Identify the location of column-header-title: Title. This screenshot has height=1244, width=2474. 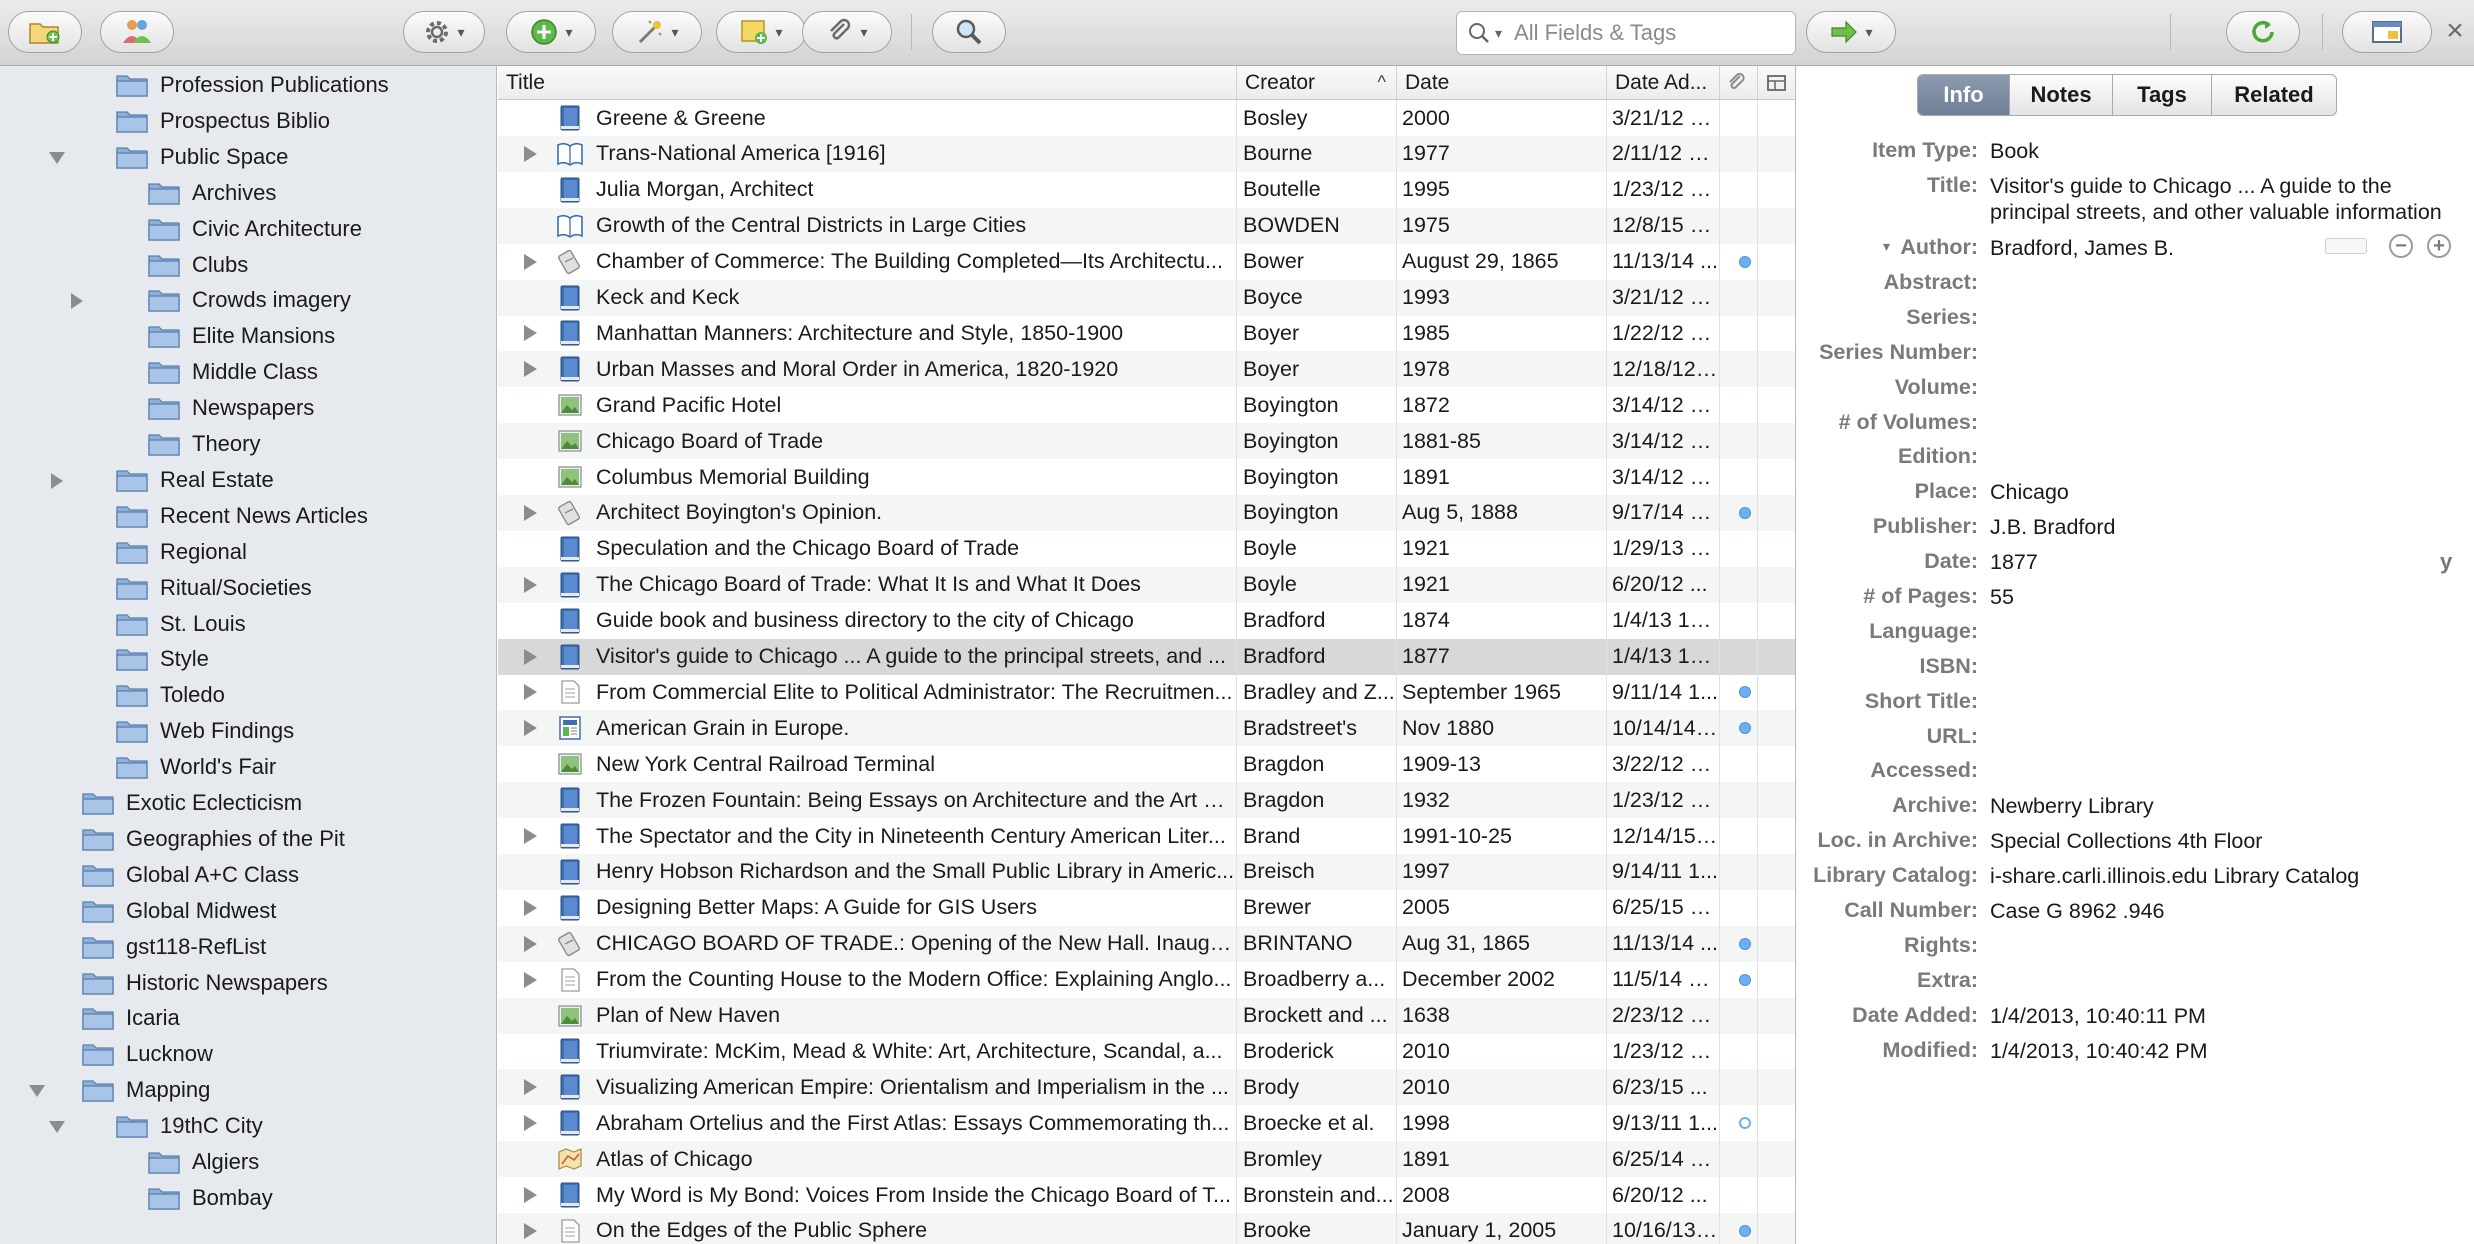
(867, 83).